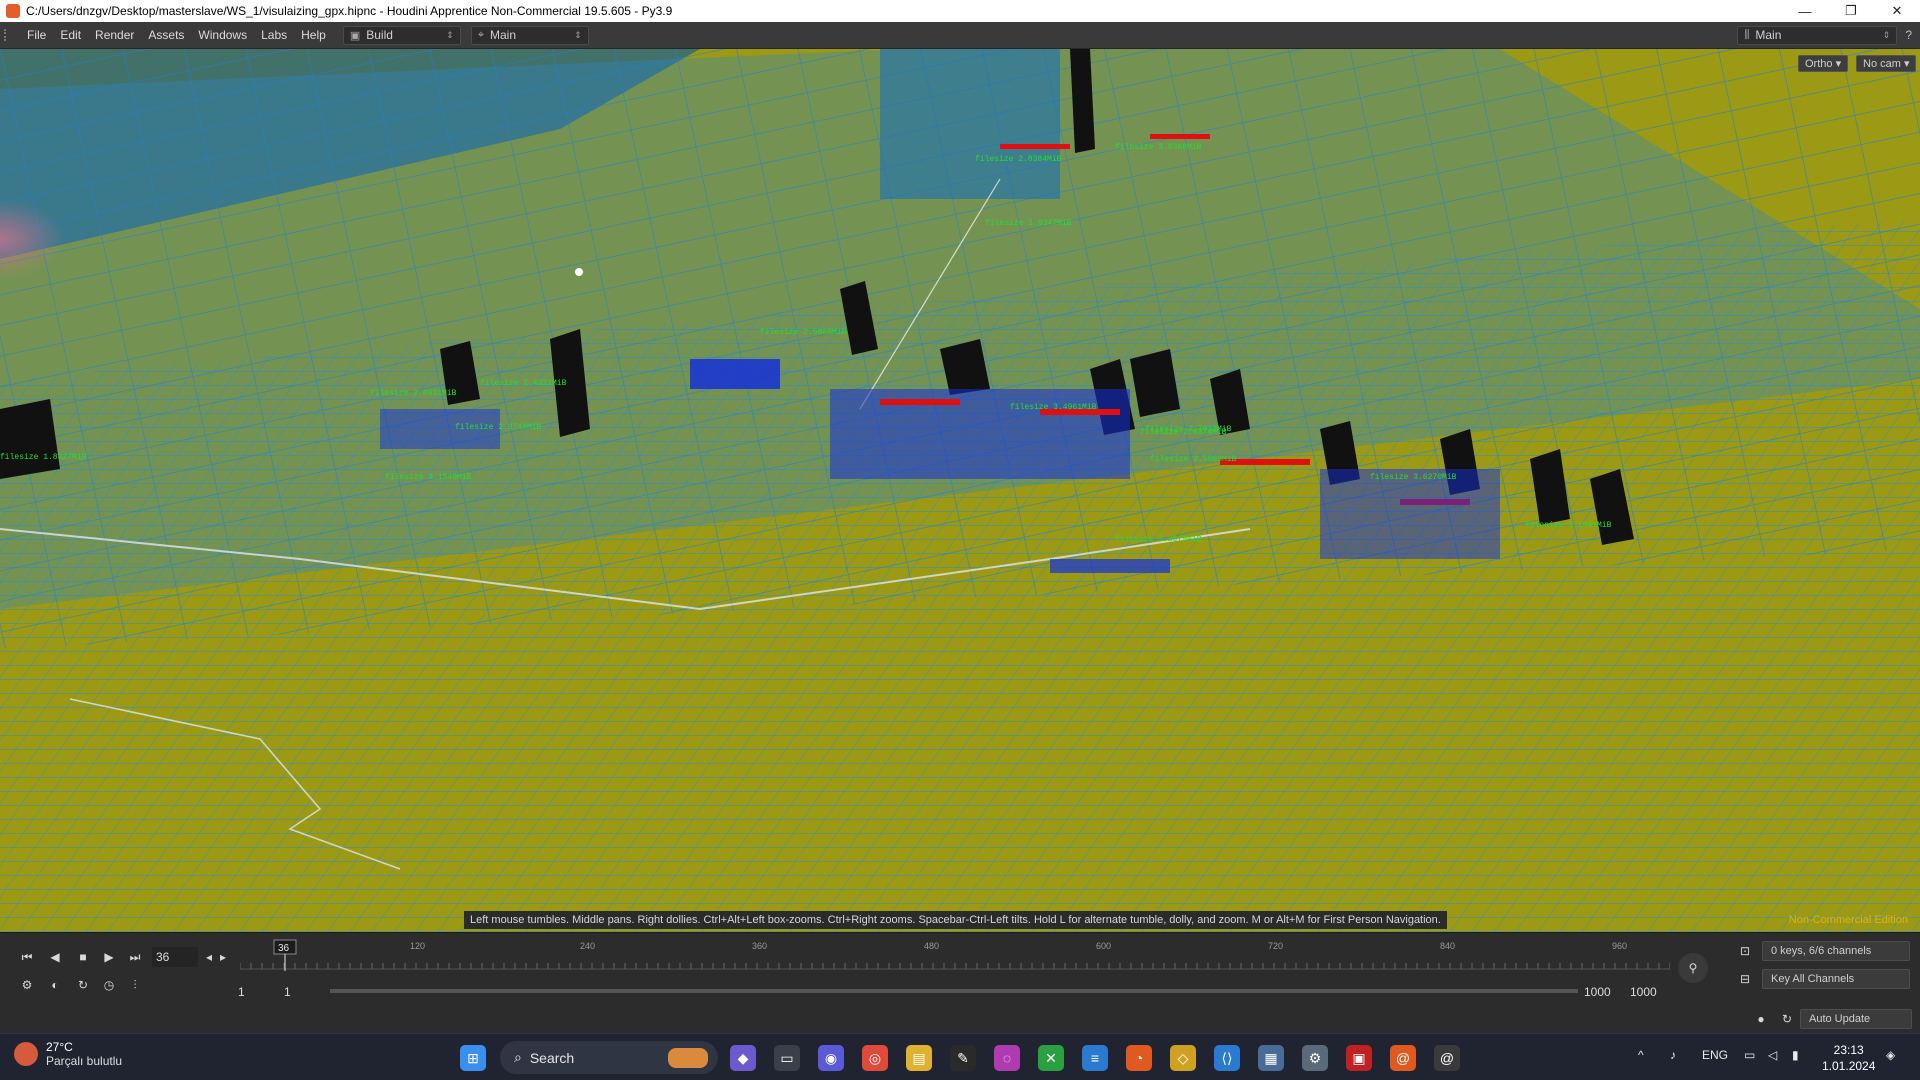  What do you see at coordinates (518, 1057) in the screenshot?
I see `search-icon: ⌕` at bounding box center [518, 1057].